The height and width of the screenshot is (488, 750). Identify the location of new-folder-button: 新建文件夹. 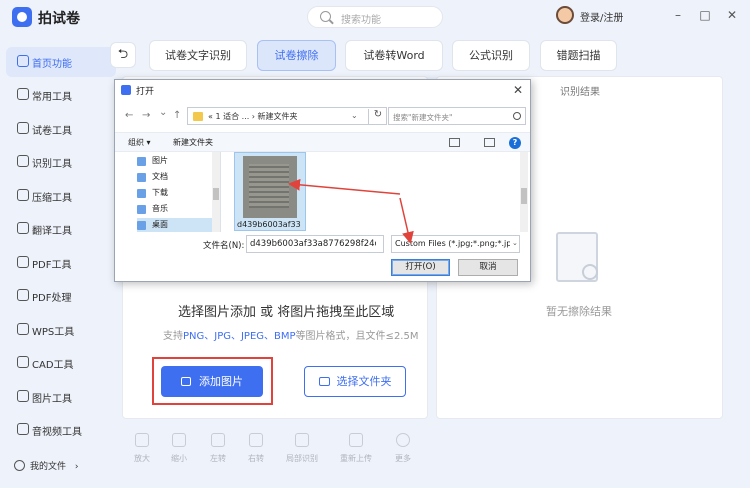
(193, 142).